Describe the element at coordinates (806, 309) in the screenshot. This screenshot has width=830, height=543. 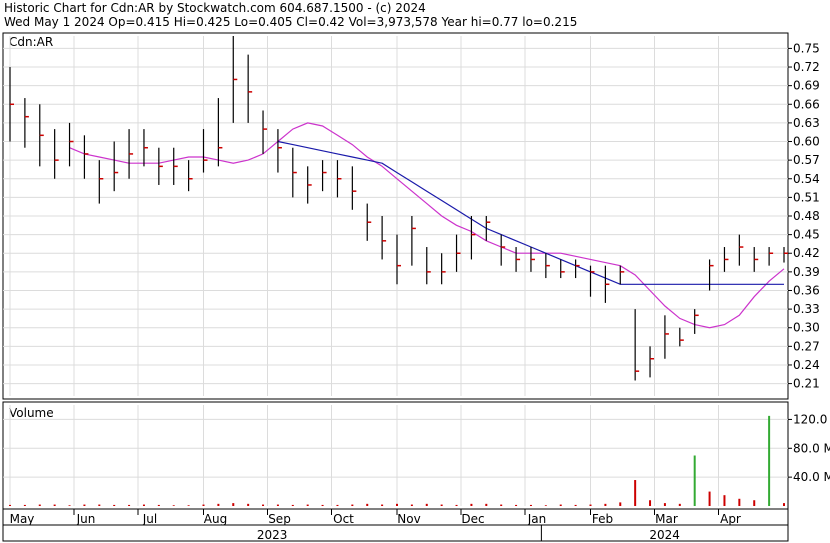
I see `price-tick-label: 0.33` at that location.